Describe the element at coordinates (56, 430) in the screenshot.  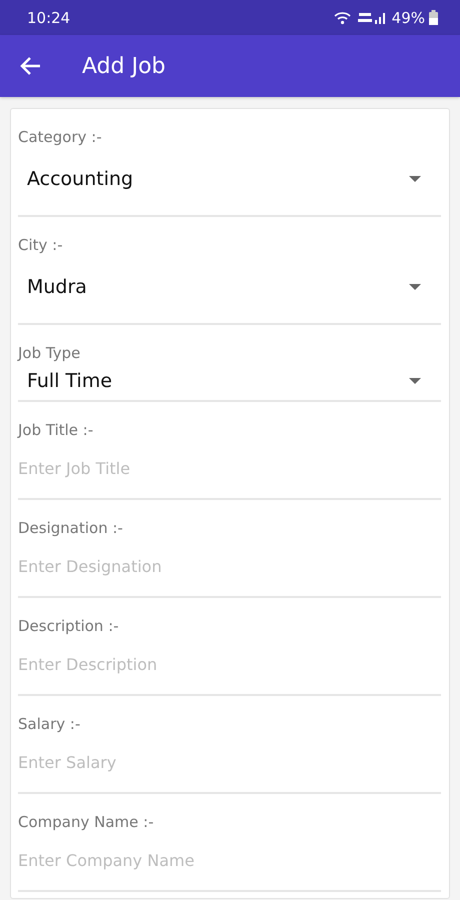
I see `field-label: Job Title :-` at that location.